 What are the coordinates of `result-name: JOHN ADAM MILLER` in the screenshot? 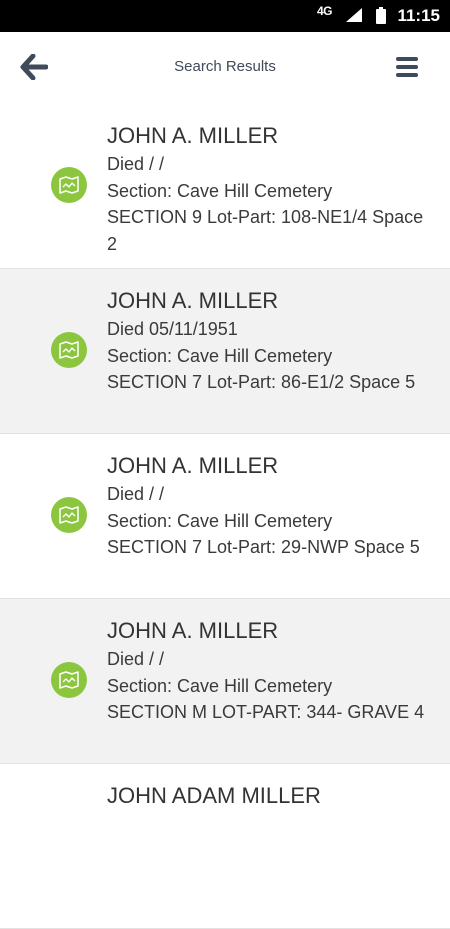 It's located at (214, 795).